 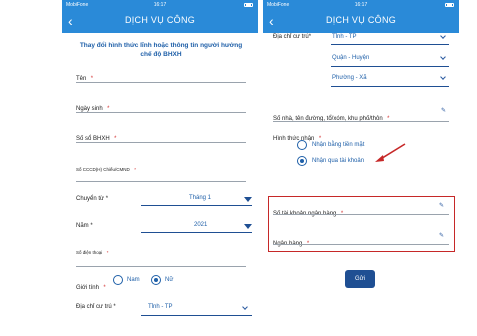 I want to click on id-number-field: Số CCCD(H) Chiếu/CMND *, so click(x=161, y=170).